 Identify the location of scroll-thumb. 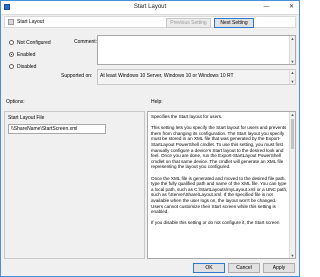
(292, 134).